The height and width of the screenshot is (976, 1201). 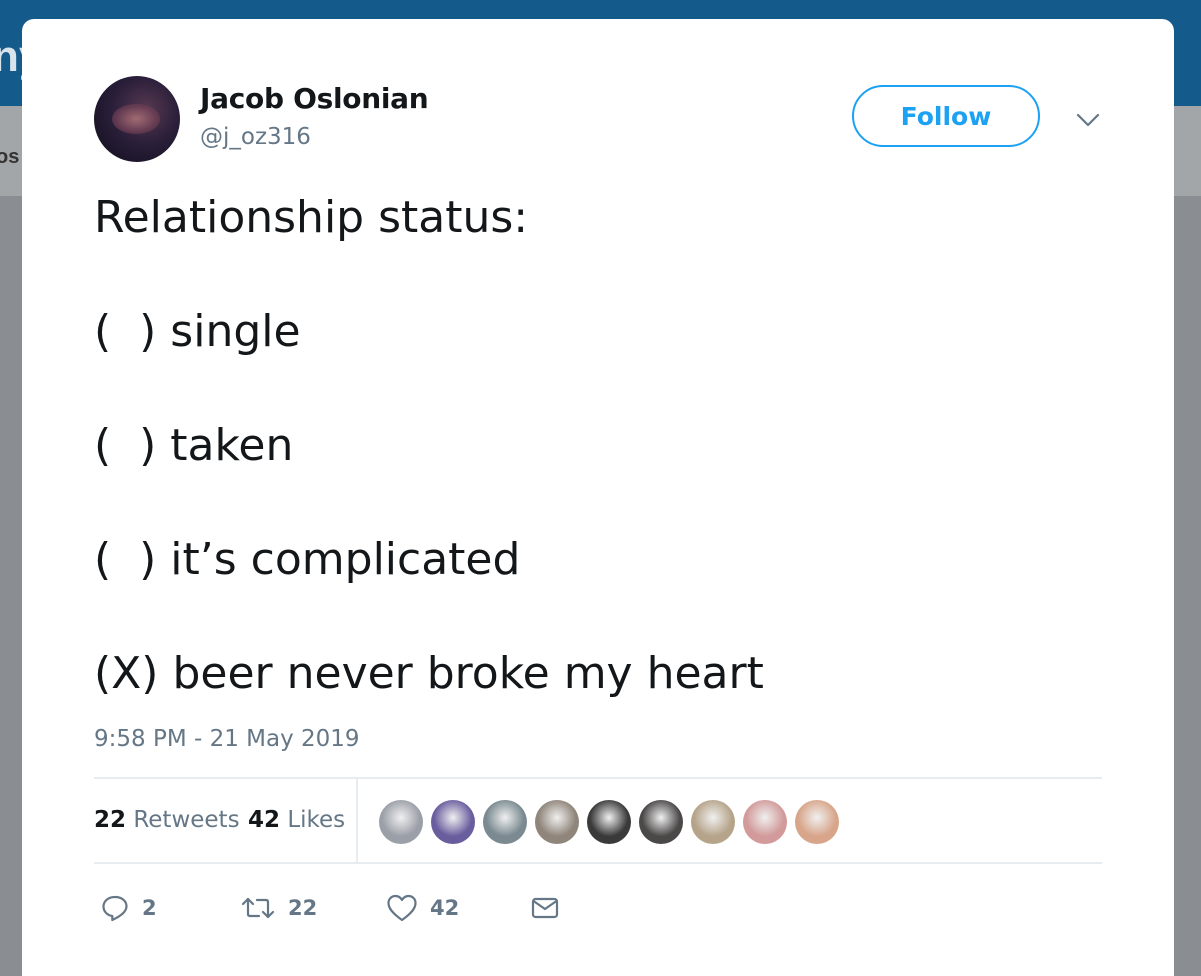 I want to click on envelope-icon, so click(x=545, y=908).